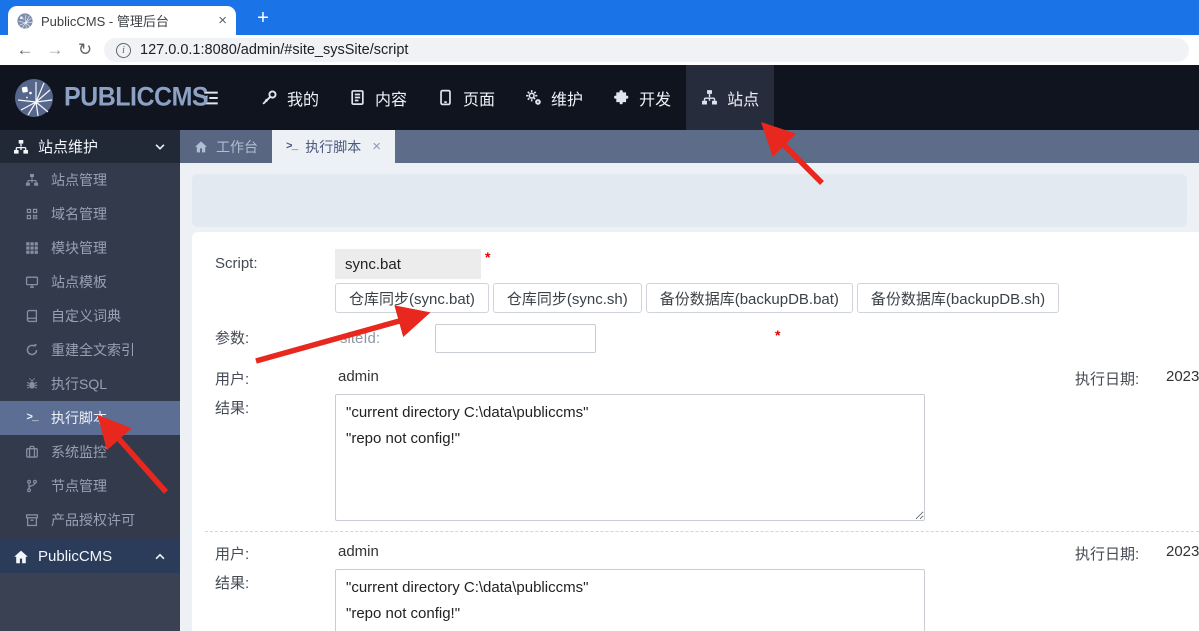 This screenshot has width=1199, height=631. What do you see at coordinates (32, 350) in the screenshot?
I see `refresh-icon` at bounding box center [32, 350].